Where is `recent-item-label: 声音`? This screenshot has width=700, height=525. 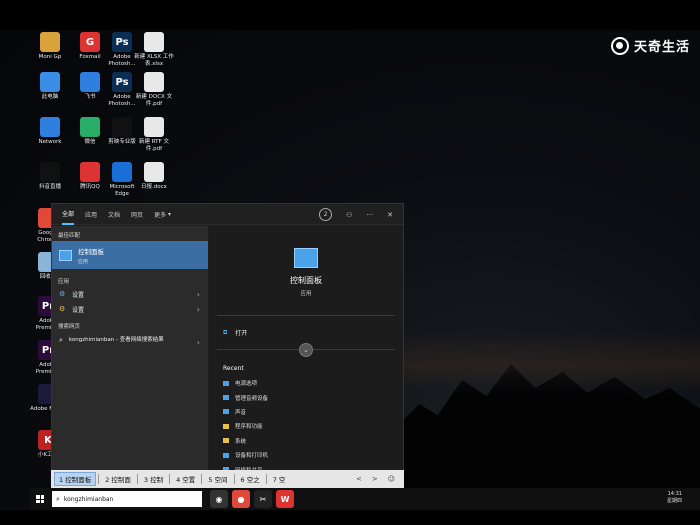
recent-item-label: 声音 is located at coordinates (241, 412).